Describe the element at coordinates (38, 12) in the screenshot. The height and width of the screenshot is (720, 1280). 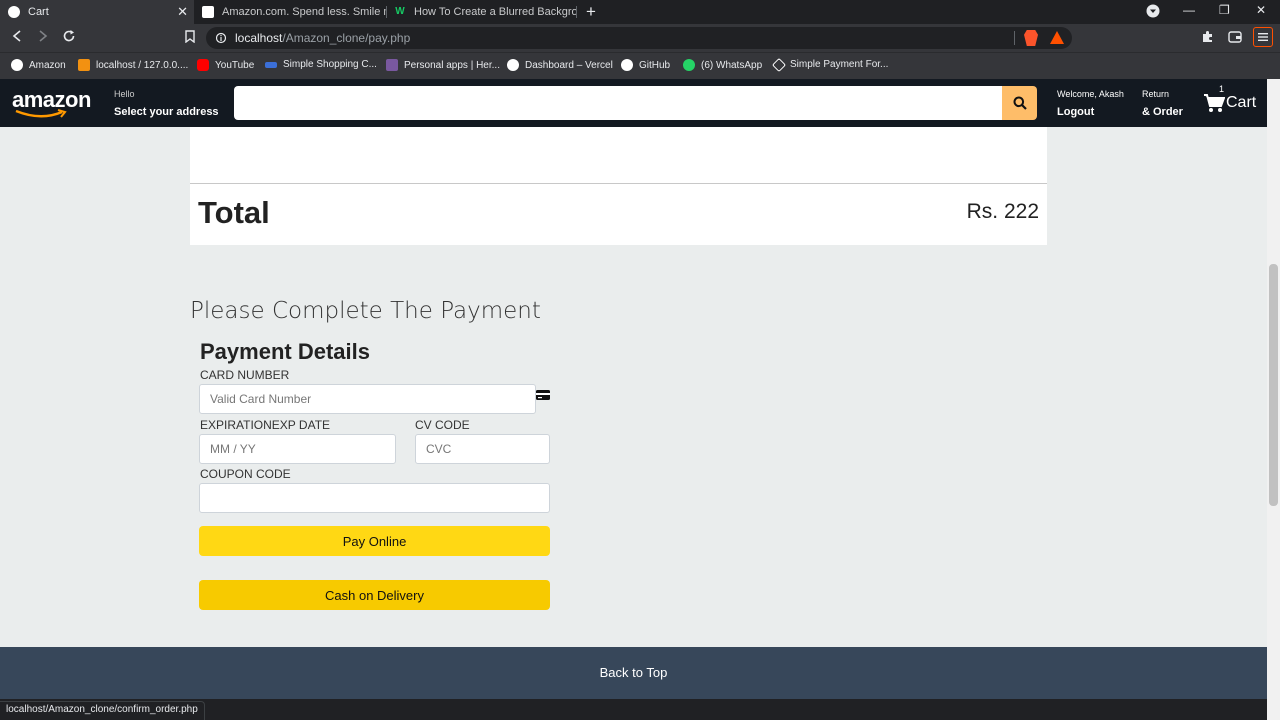
I see `tab-title: Cart` at that location.